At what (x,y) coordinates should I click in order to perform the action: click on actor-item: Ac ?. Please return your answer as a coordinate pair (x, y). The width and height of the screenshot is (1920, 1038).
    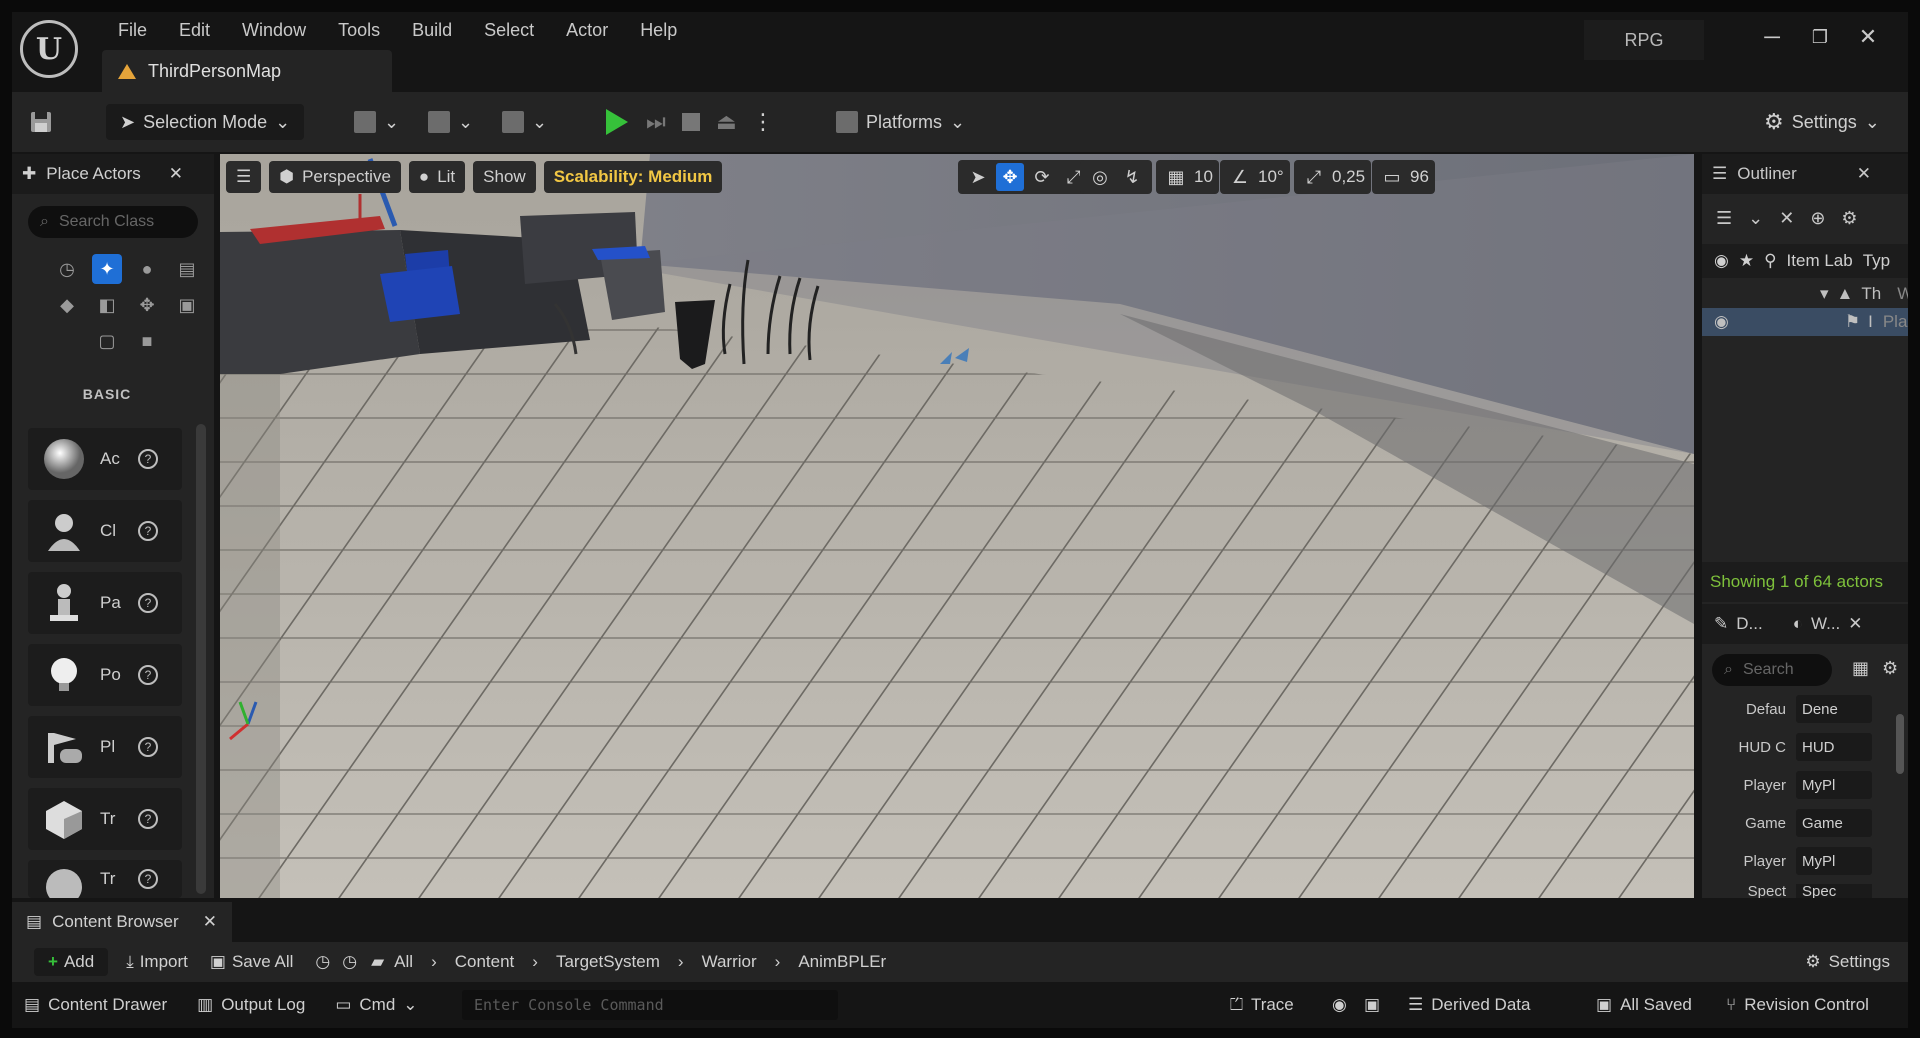
    Looking at the image, I should click on (105, 459).